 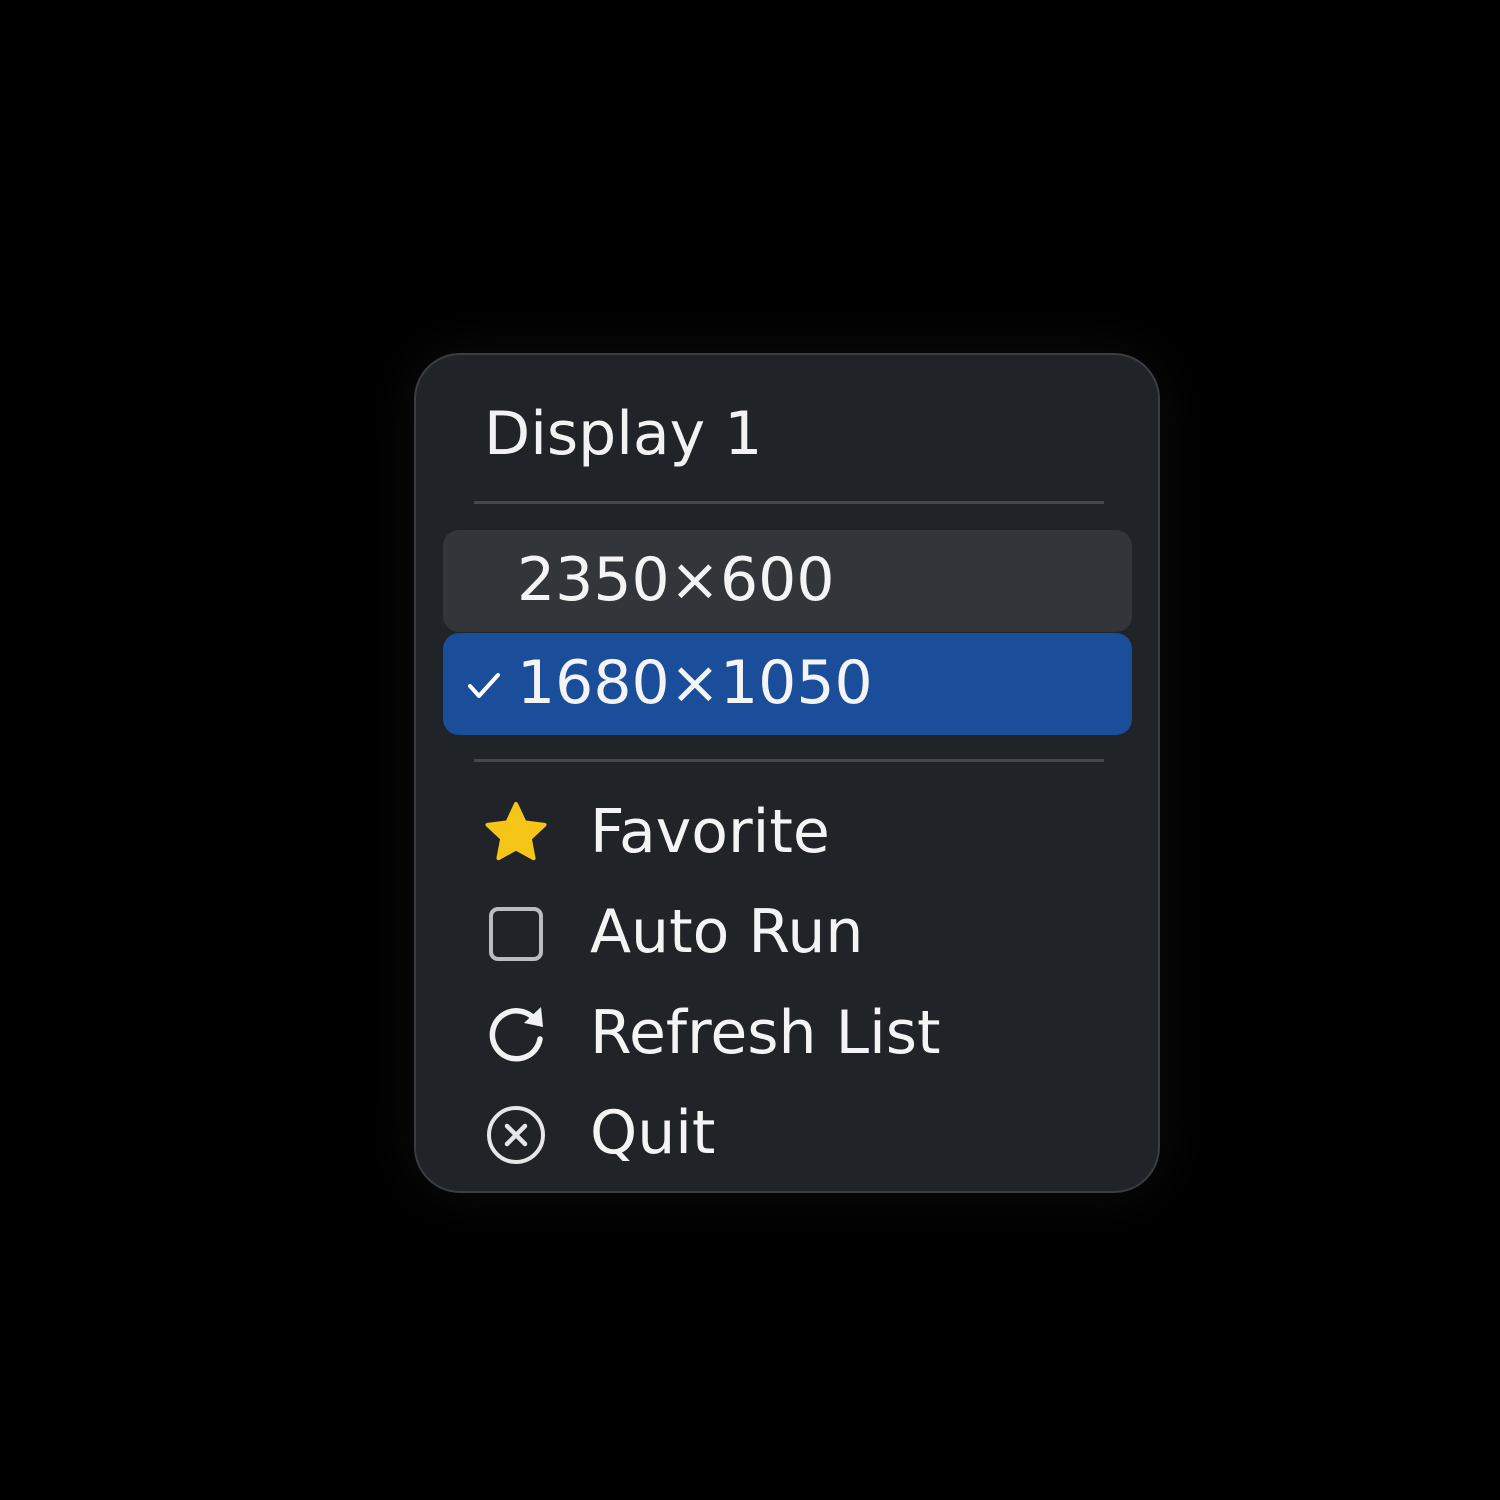 I want to click on checkbox-icon, so click(x=516, y=934).